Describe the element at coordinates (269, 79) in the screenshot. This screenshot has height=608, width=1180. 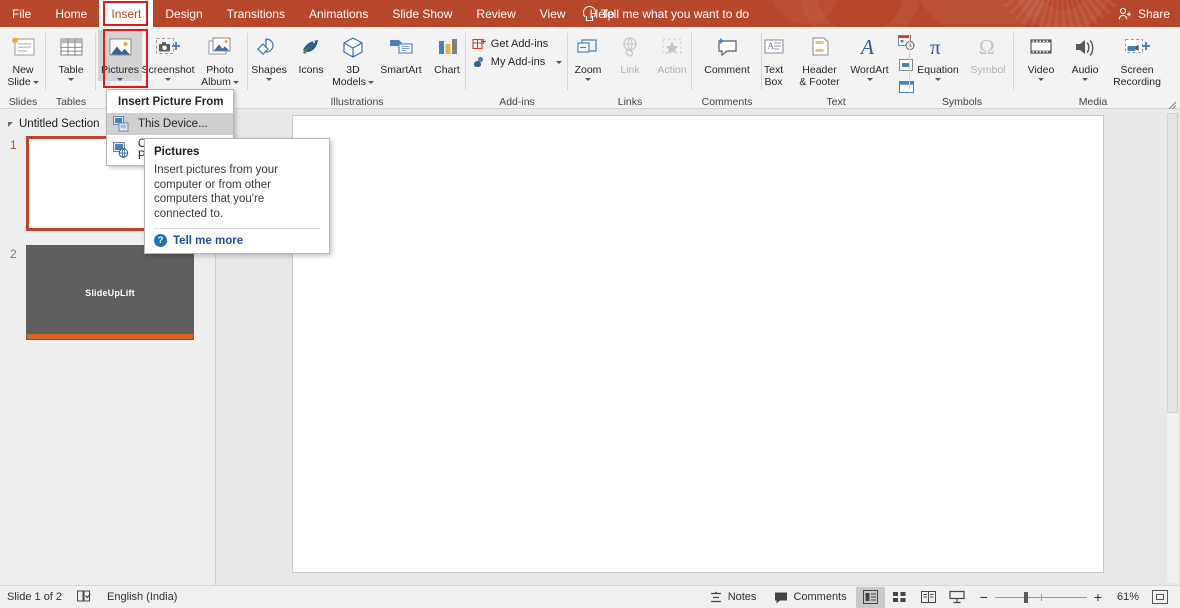
I see `shapes-caret-icon` at that location.